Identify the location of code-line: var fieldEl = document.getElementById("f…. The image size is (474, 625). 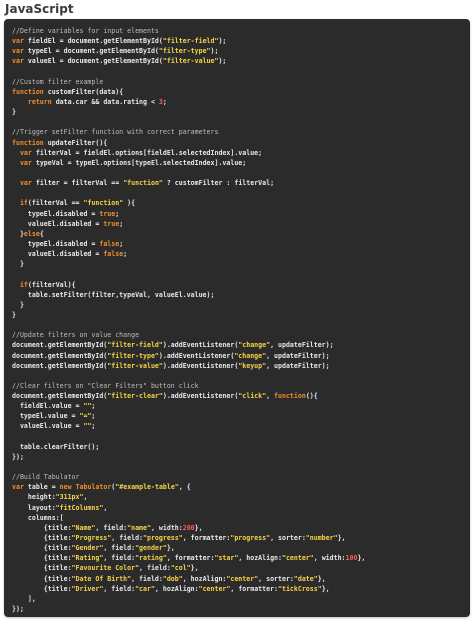
(241, 41).